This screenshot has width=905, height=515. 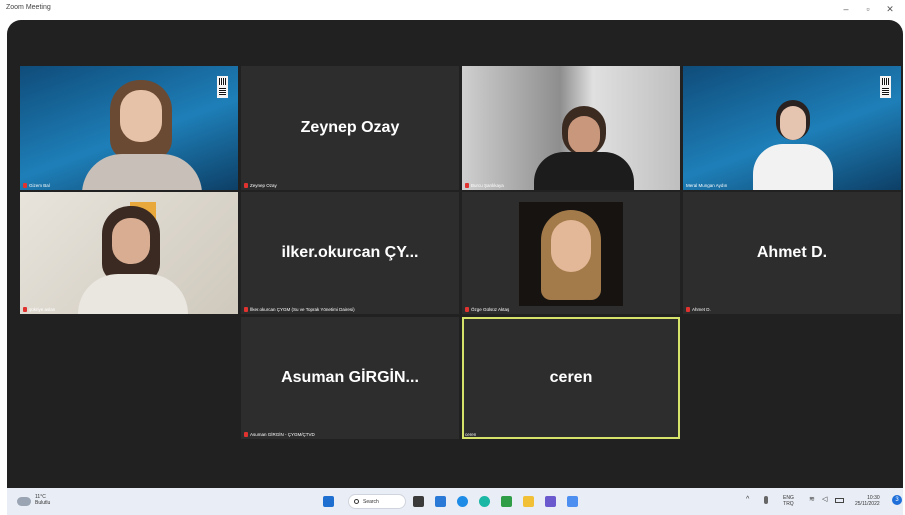 I want to click on participant-name: Ahmet D., so click(x=701, y=309).